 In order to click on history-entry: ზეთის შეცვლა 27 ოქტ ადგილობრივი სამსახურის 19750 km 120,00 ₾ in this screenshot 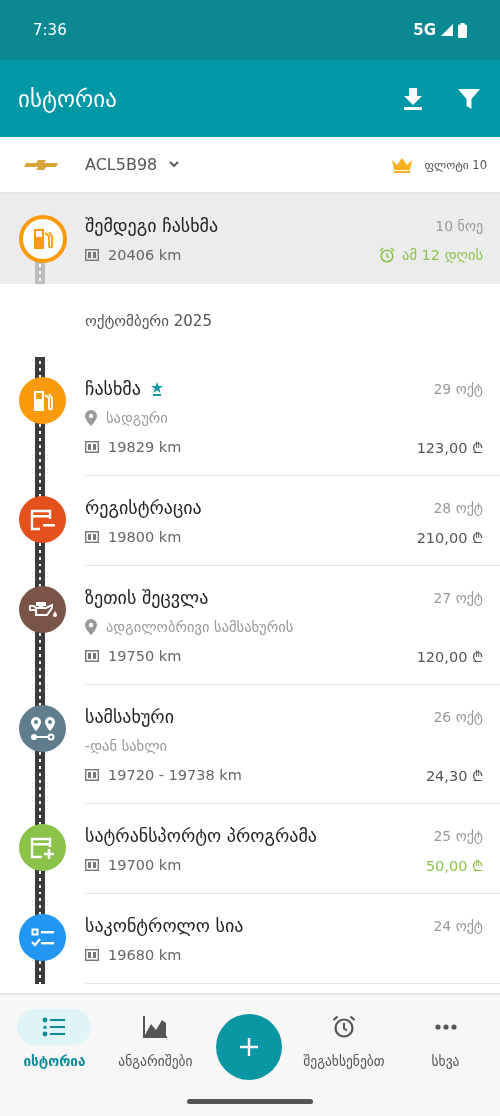, I will do `click(250, 625)`.